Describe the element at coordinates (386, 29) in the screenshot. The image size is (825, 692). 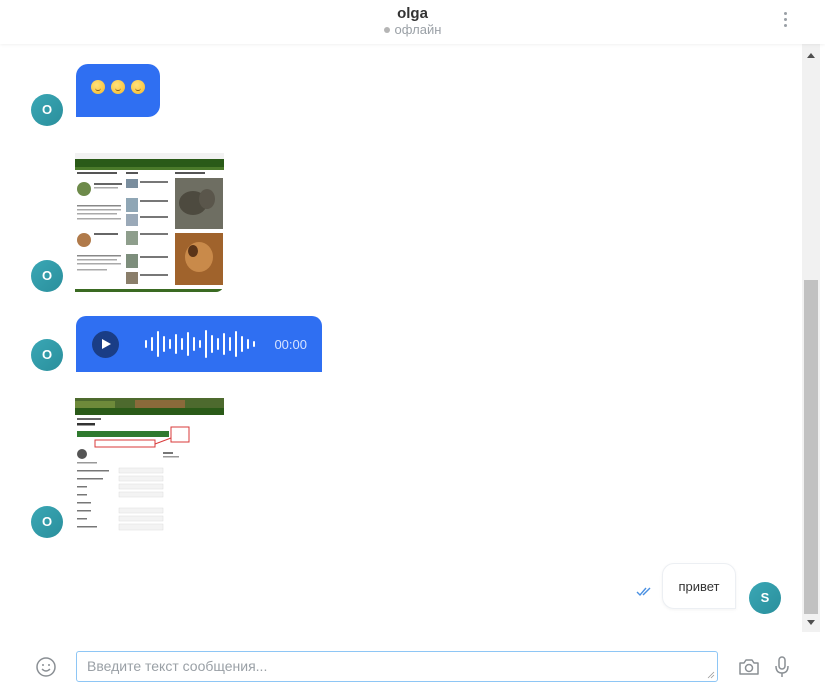
I see `offline-dot-icon` at that location.